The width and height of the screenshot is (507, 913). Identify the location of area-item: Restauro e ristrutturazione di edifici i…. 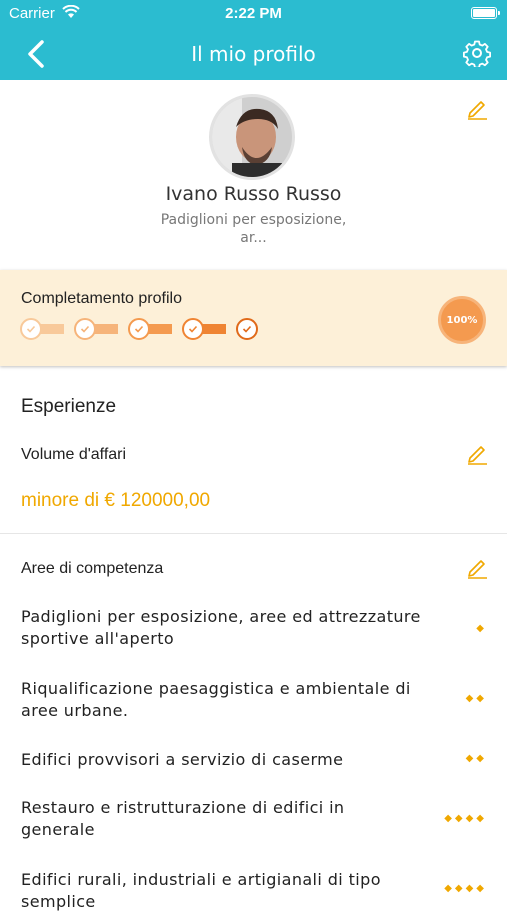
(231, 819).